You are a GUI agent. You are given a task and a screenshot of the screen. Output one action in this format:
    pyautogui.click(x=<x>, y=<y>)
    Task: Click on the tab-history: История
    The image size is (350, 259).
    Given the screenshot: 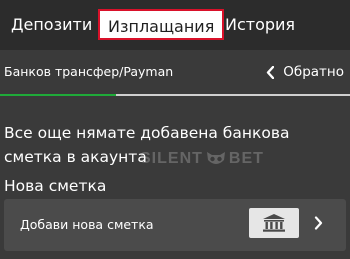 What is the action you would take?
    pyautogui.click(x=260, y=25)
    